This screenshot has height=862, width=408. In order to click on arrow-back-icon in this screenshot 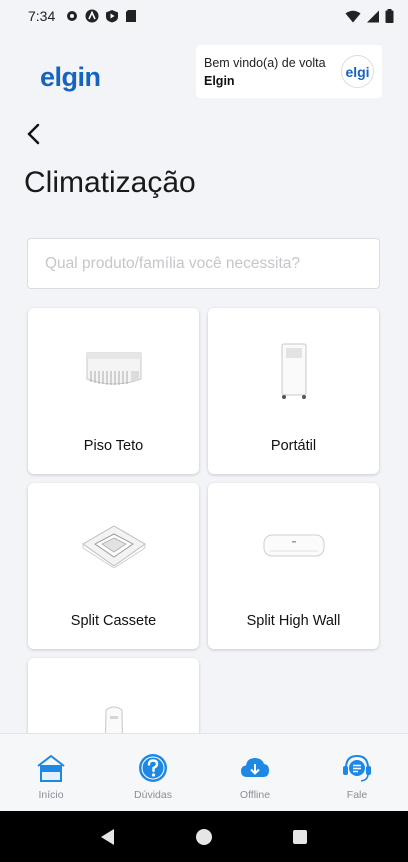, I will do `click(33, 134)`.